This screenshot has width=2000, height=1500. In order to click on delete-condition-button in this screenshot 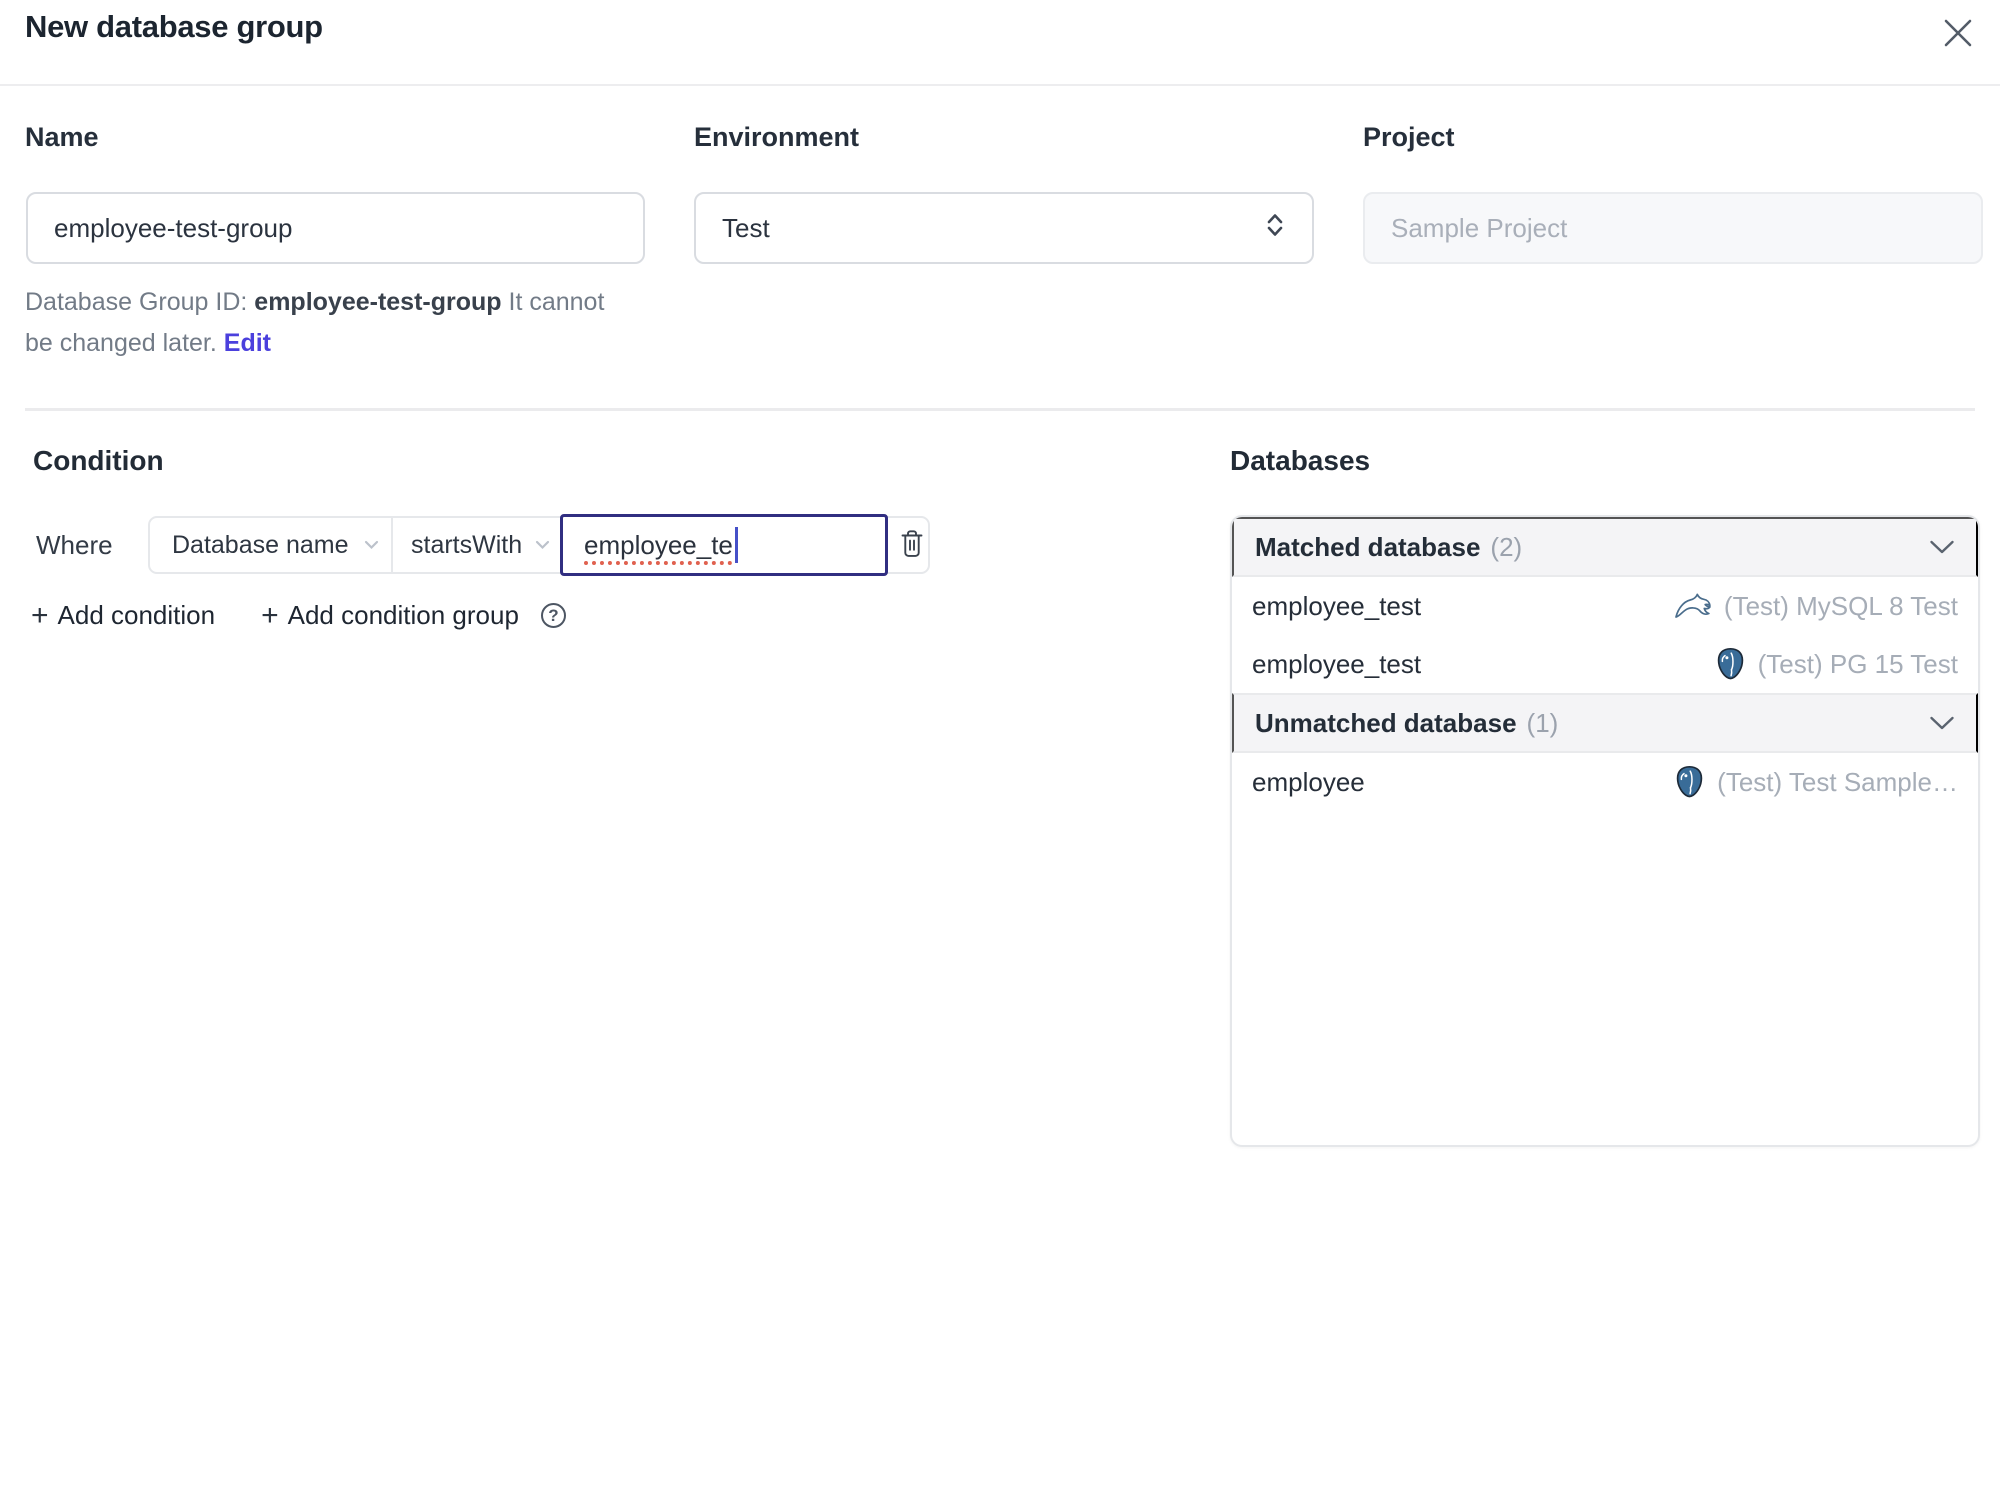, I will do `click(912, 545)`.